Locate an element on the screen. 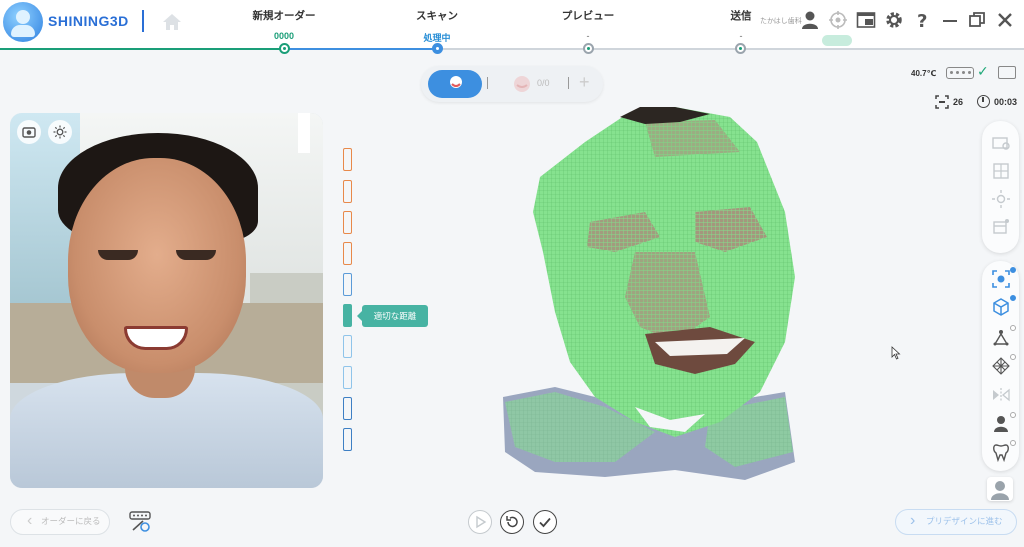 The image size is (1024, 547). avatar-icon is located at coordinates (1000, 489).